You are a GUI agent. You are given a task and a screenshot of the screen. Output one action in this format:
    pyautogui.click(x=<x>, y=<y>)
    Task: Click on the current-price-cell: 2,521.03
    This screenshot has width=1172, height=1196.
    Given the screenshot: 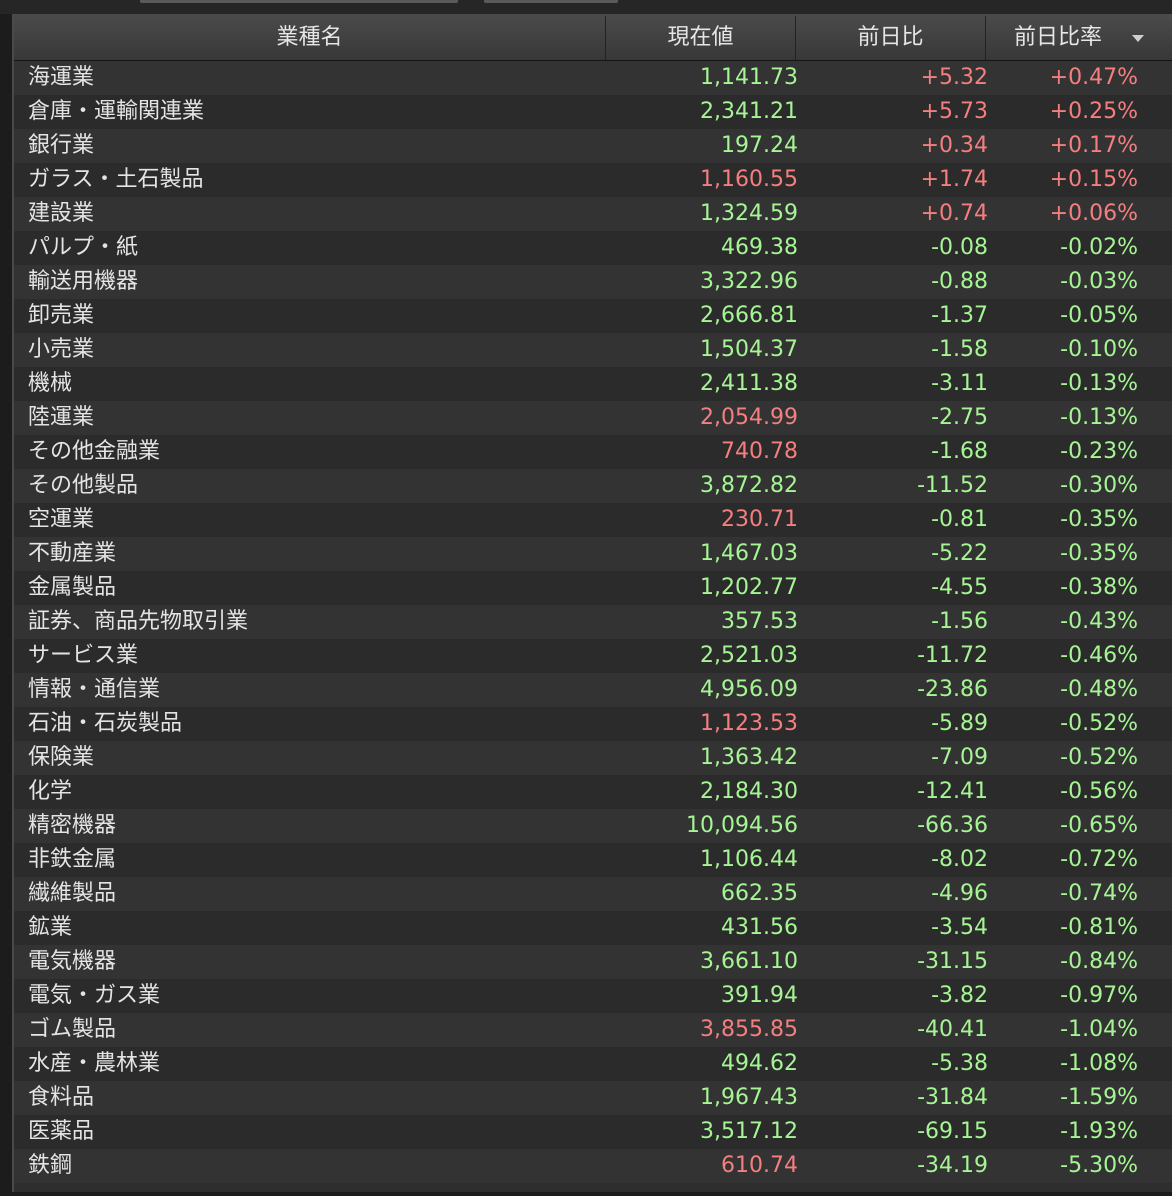 What is the action you would take?
    pyautogui.click(x=749, y=655)
    